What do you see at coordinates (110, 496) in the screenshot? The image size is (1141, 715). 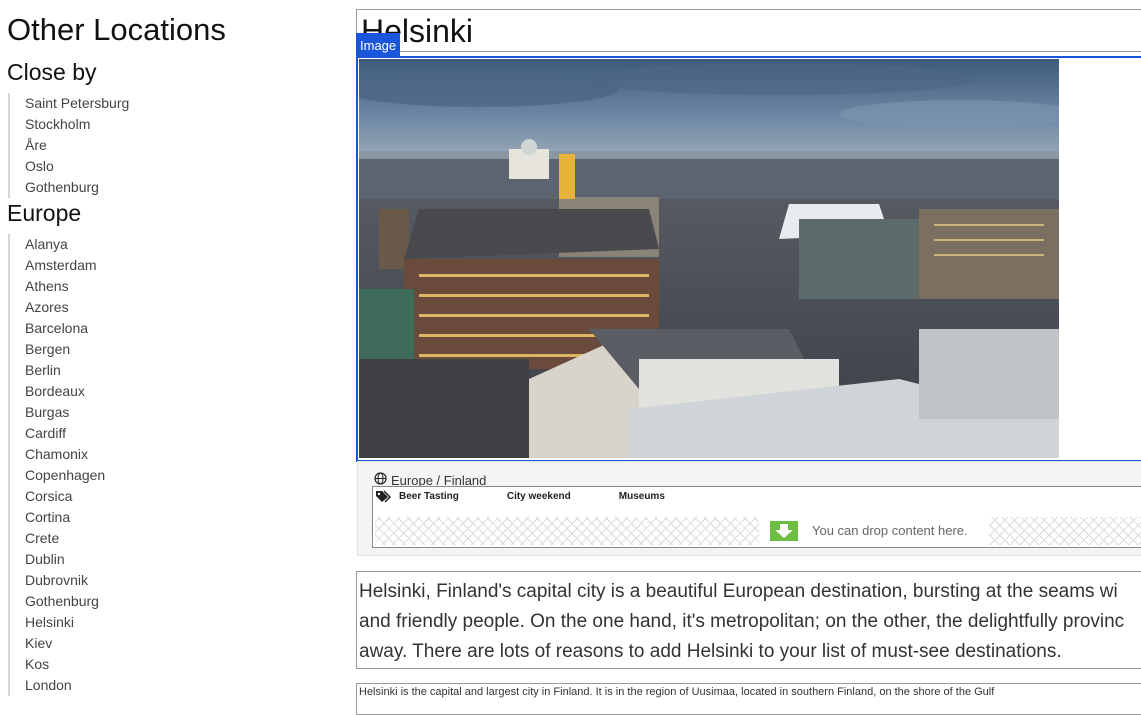 I see `list-item: Corsica` at bounding box center [110, 496].